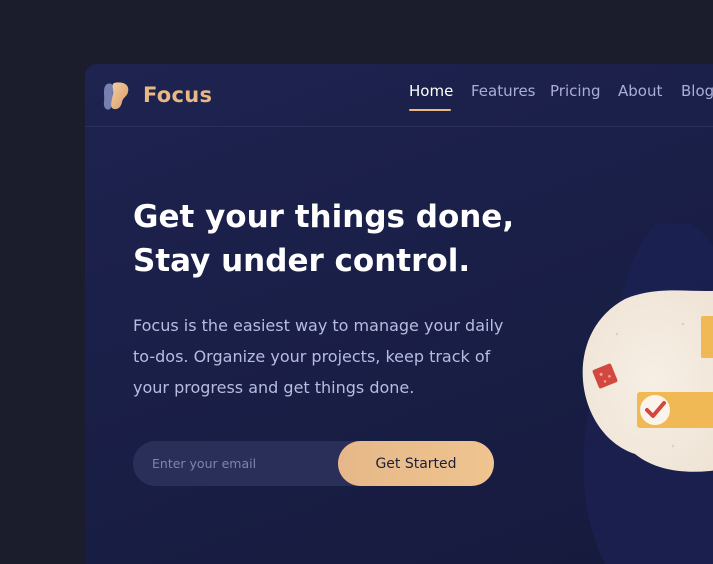  Describe the element at coordinates (697, 91) in the screenshot. I see `nav-item-blog: Blog` at that location.